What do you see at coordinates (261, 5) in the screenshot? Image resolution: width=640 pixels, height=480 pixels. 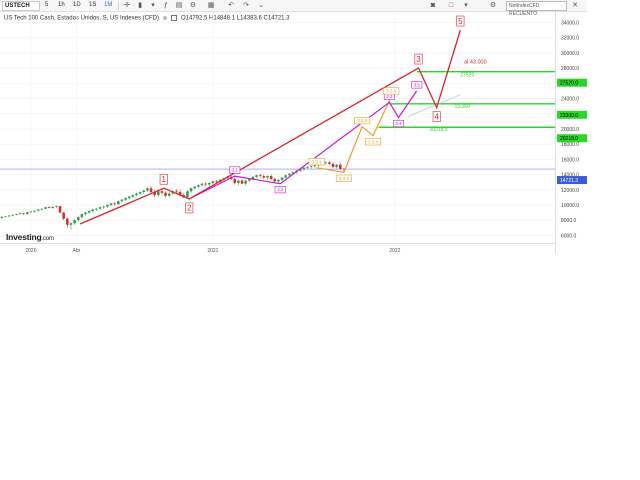 I see `chevron-down-icon: ⌄` at bounding box center [261, 5].